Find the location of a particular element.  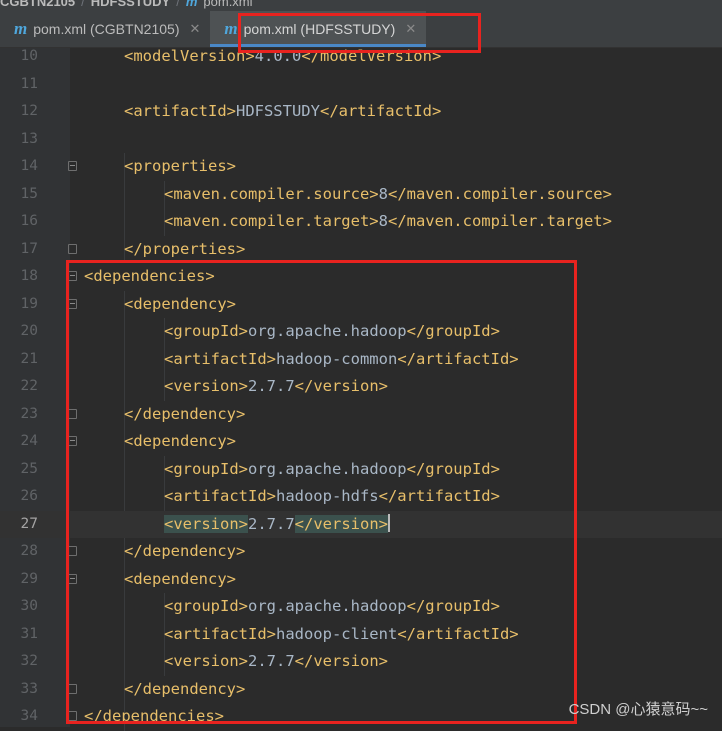

xml-tag: </maven.compiler.target> is located at coordinates (499, 221).